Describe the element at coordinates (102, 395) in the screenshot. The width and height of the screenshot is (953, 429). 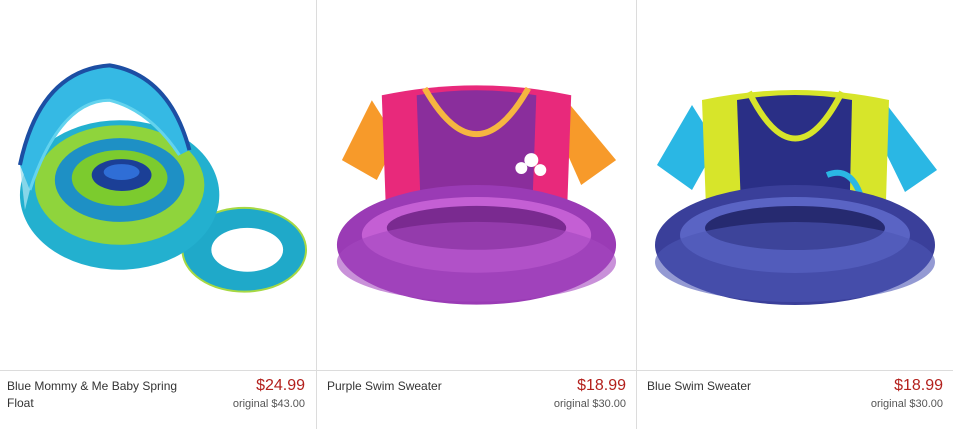
I see `product-name: Blue Mommy & Me Baby Spring Float` at that location.